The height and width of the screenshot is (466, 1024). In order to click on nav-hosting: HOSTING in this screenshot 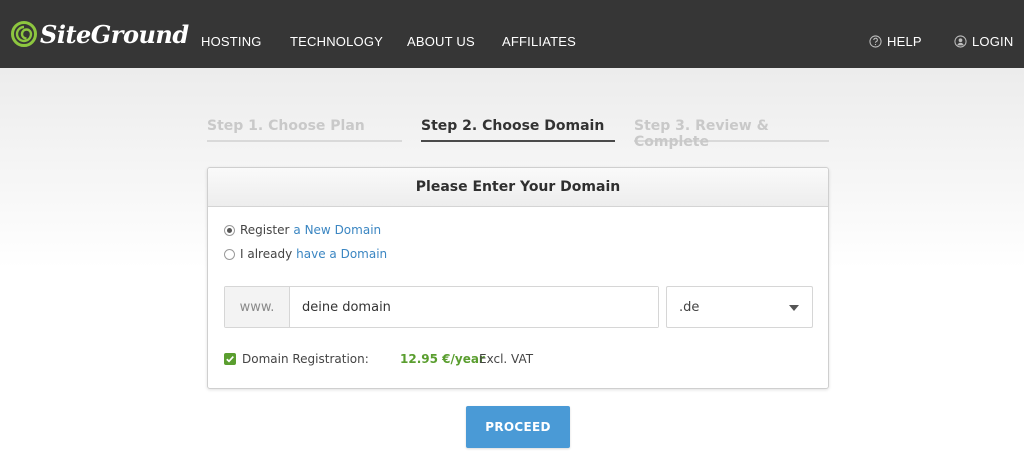, I will do `click(231, 41)`.